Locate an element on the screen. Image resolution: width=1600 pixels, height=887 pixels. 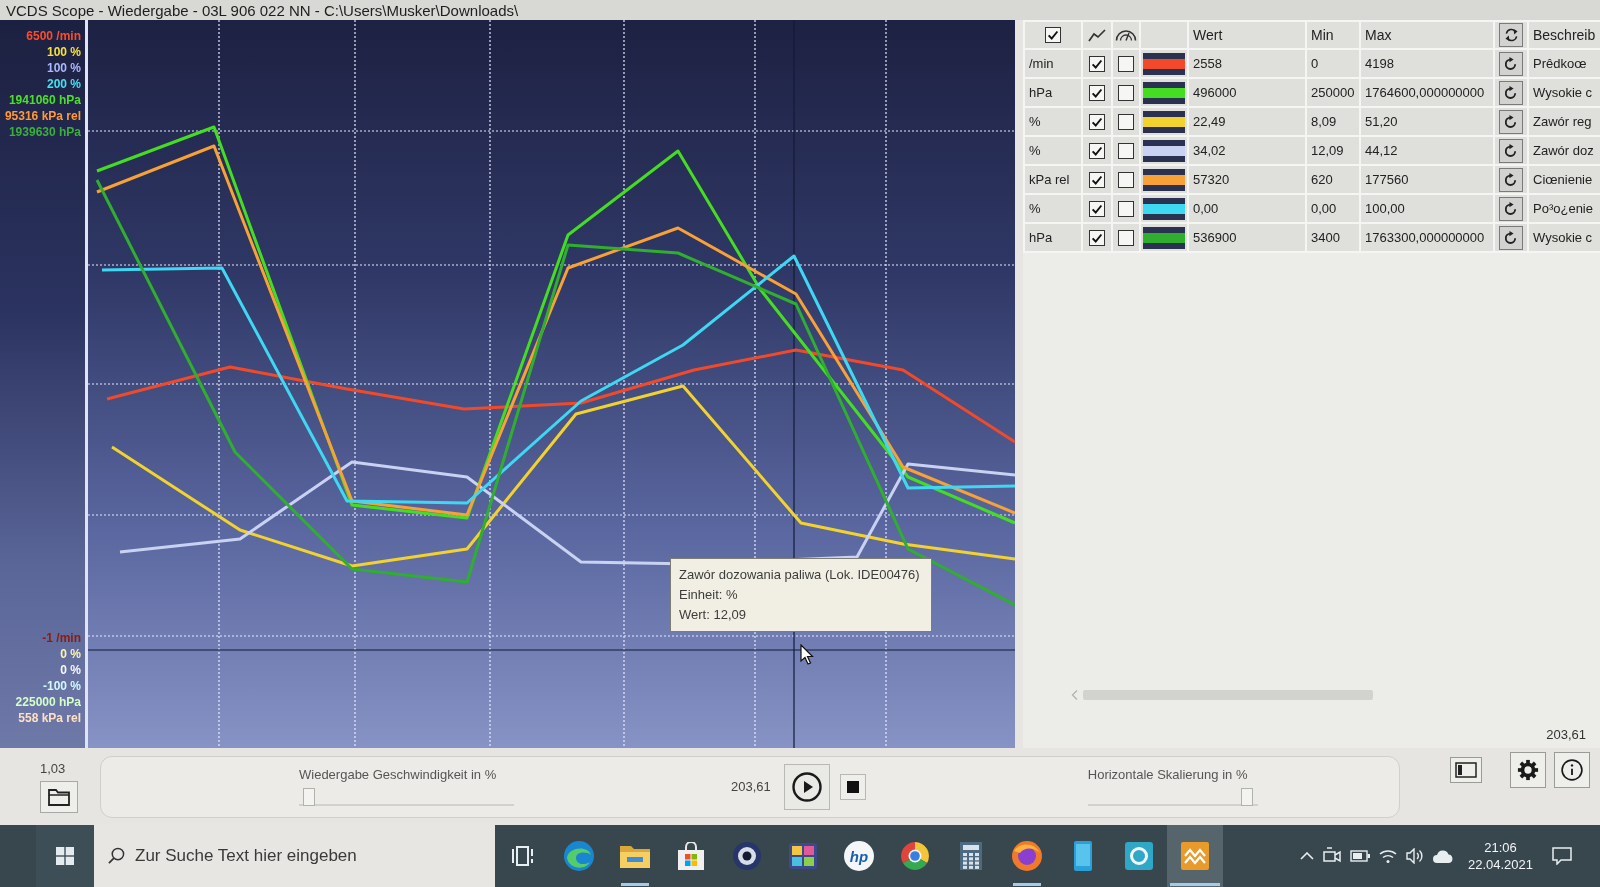
table-cell: 1763300,000000000 is located at coordinates (1427, 237).